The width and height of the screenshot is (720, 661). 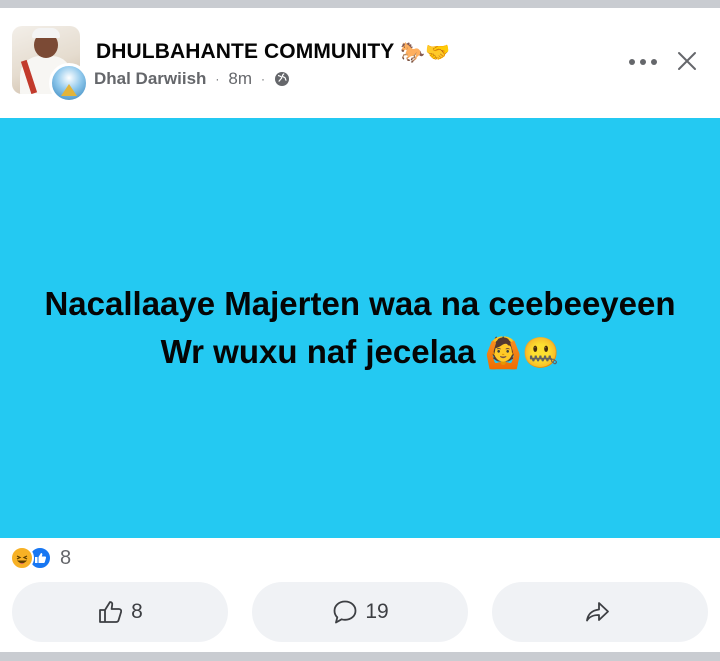 What do you see at coordinates (66, 557) in the screenshot?
I see `reaction-count: 8` at bounding box center [66, 557].